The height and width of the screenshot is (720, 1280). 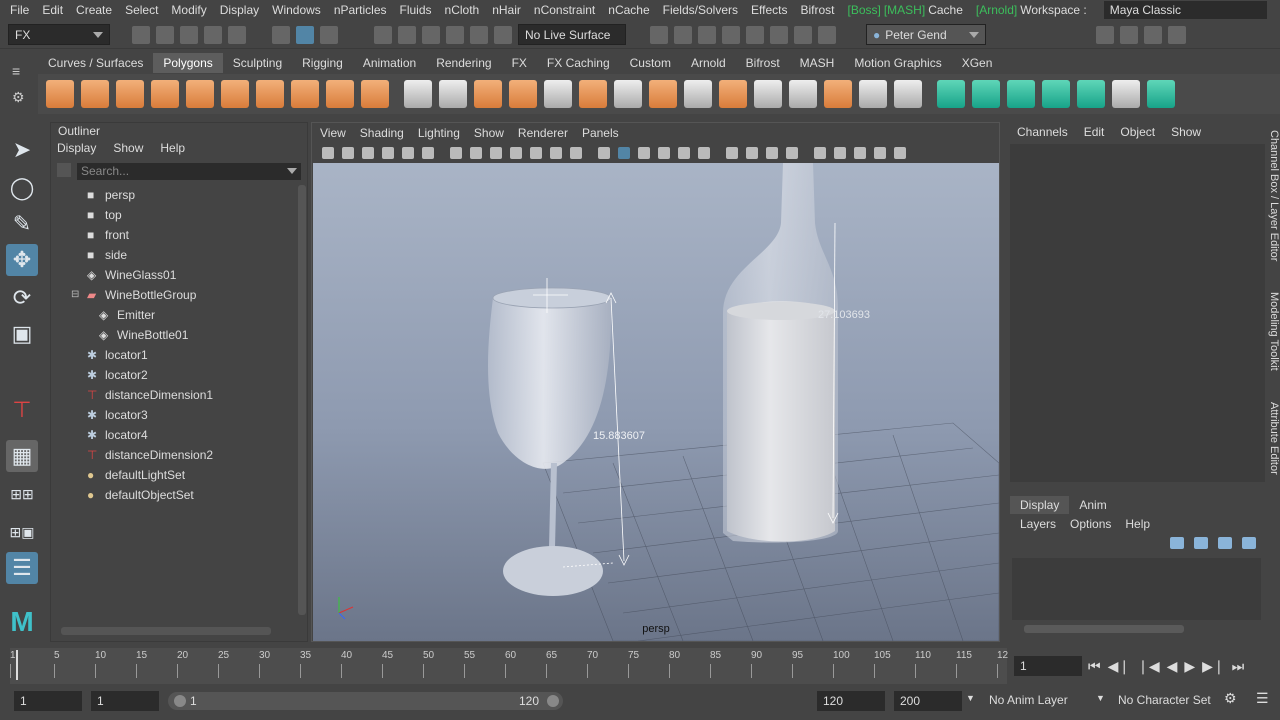 What do you see at coordinates (659, 34) in the screenshot?
I see `render-frame-icon` at bounding box center [659, 34].